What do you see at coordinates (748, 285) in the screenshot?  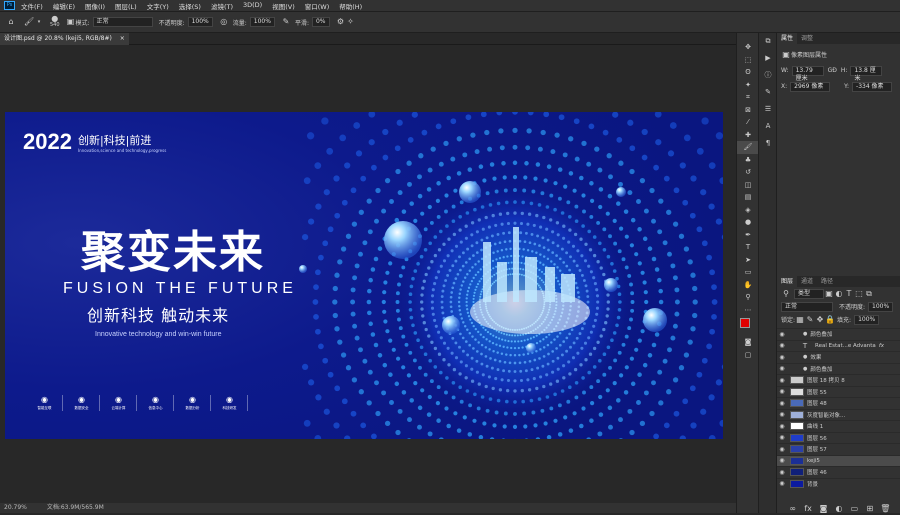 I see `hand-tool-icon: ✋` at bounding box center [748, 285].